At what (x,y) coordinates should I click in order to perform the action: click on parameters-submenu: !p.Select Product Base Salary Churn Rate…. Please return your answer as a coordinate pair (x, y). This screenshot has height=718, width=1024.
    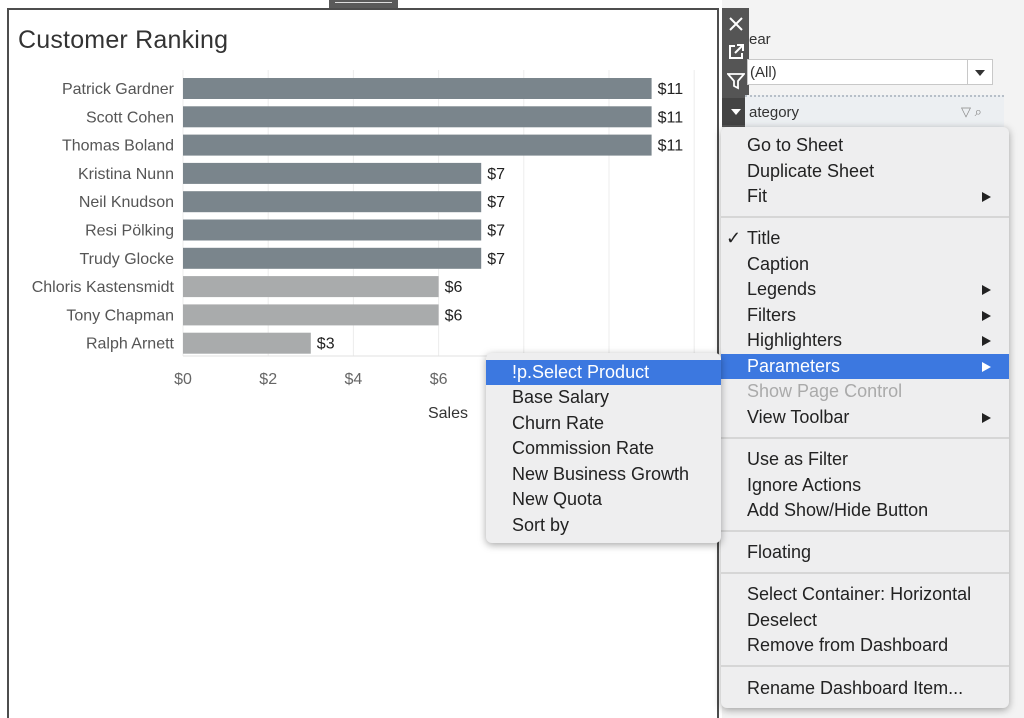
    Looking at the image, I should click on (603, 448).